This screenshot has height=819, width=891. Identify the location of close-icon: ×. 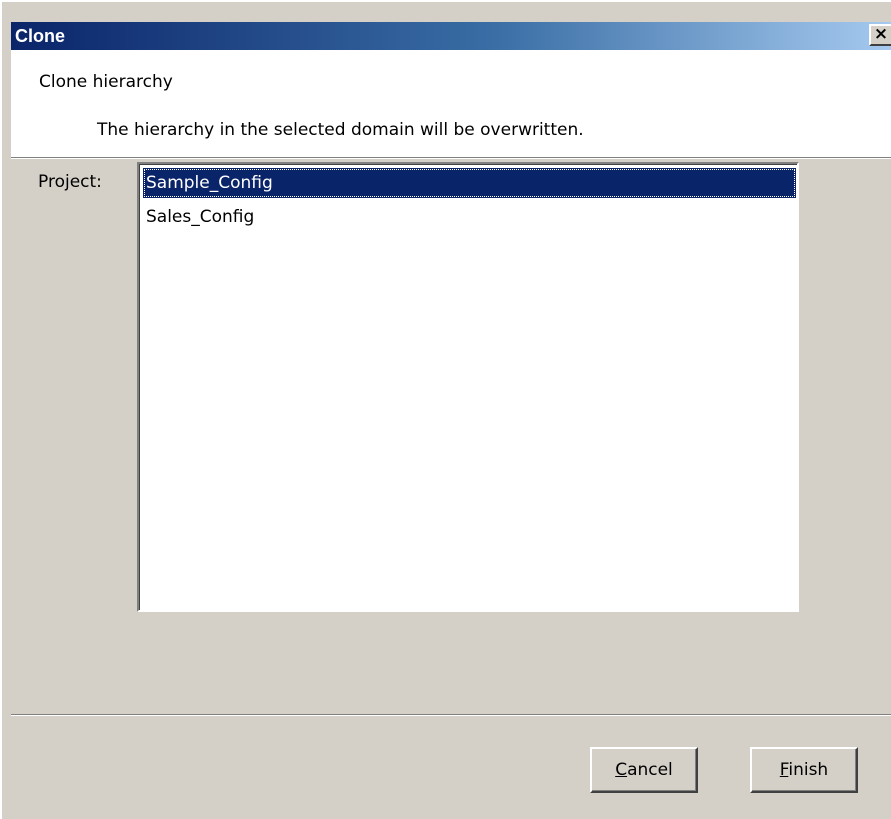
(881, 34).